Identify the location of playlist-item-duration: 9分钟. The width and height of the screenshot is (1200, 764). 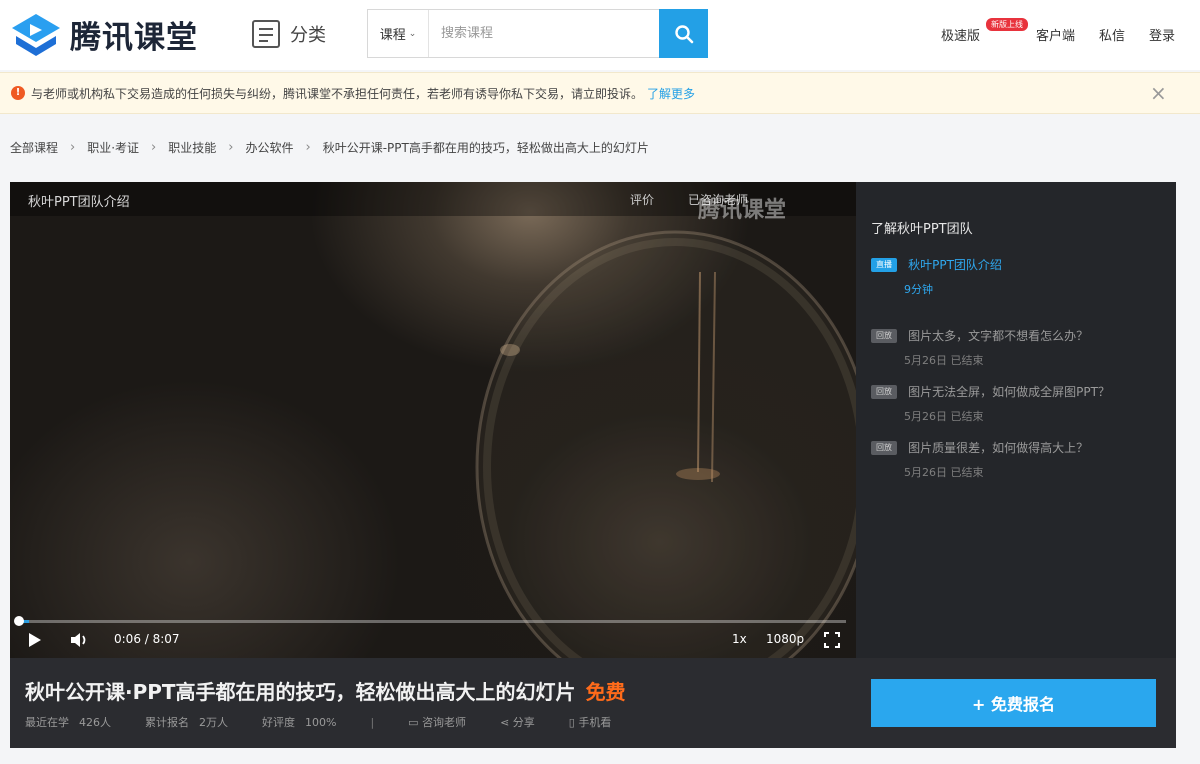
(1032, 289).